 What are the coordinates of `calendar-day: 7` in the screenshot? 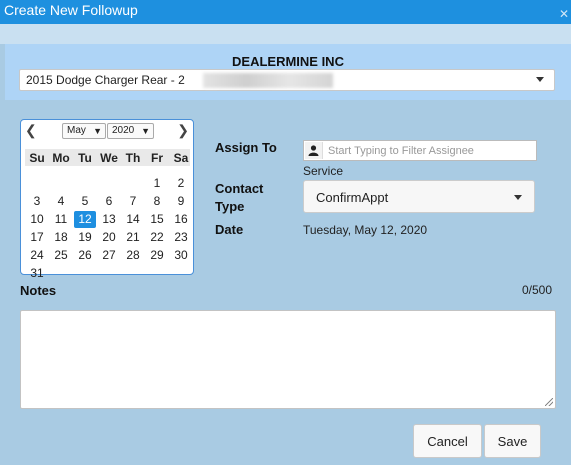 It's located at (133, 201).